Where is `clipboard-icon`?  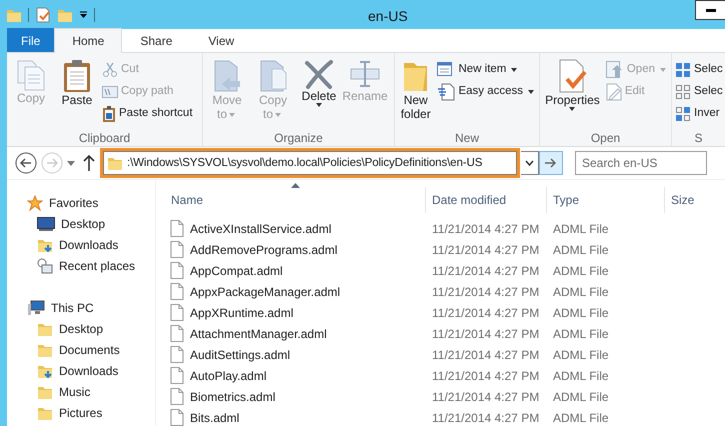 clipboard-icon is located at coordinates (77, 76).